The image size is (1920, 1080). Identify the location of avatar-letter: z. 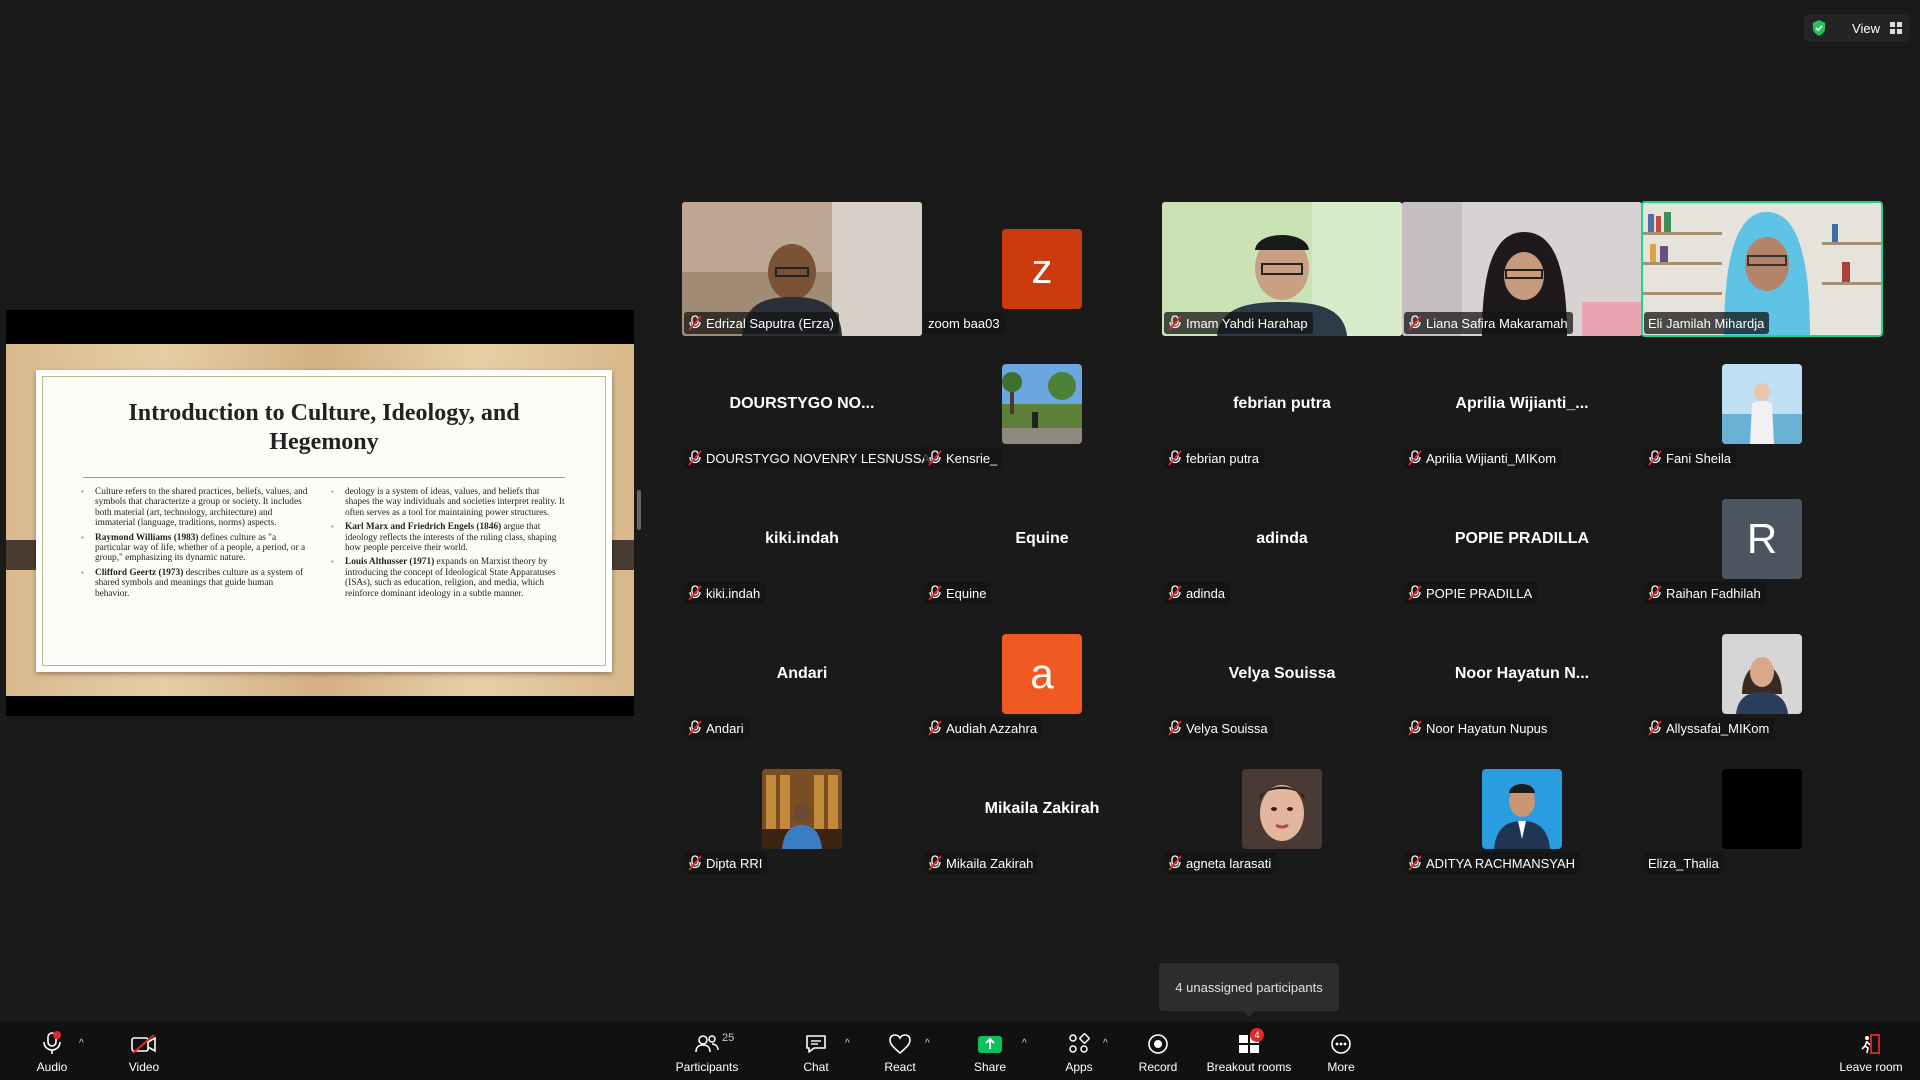
(1042, 268).